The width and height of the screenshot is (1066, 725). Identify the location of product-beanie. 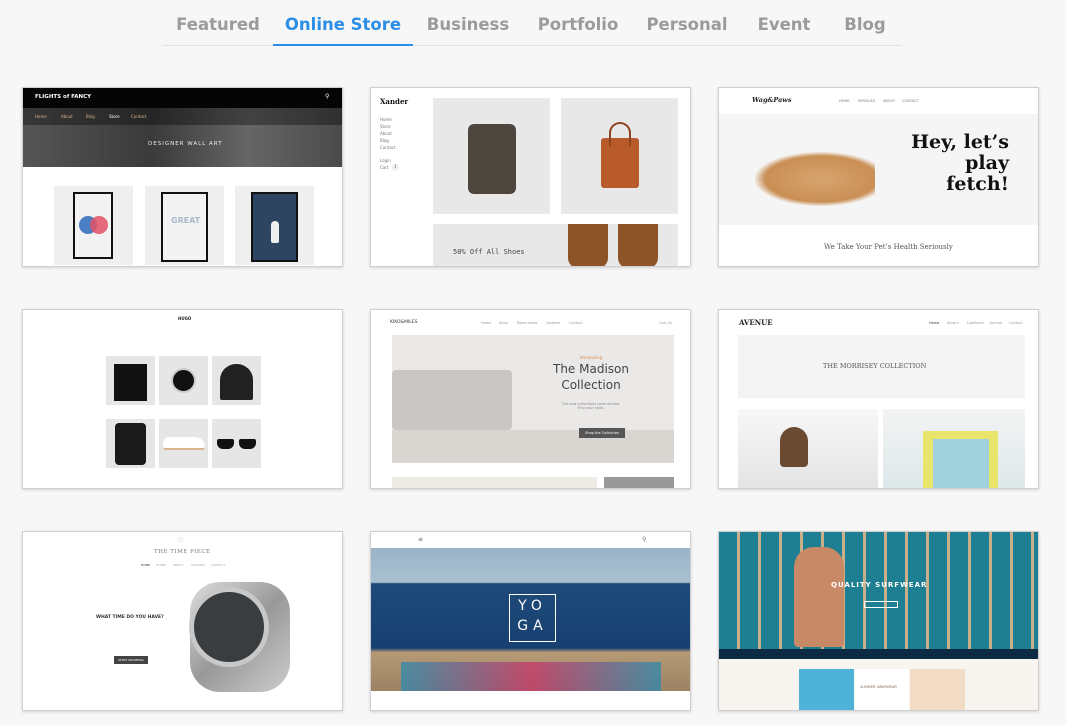
(236, 380).